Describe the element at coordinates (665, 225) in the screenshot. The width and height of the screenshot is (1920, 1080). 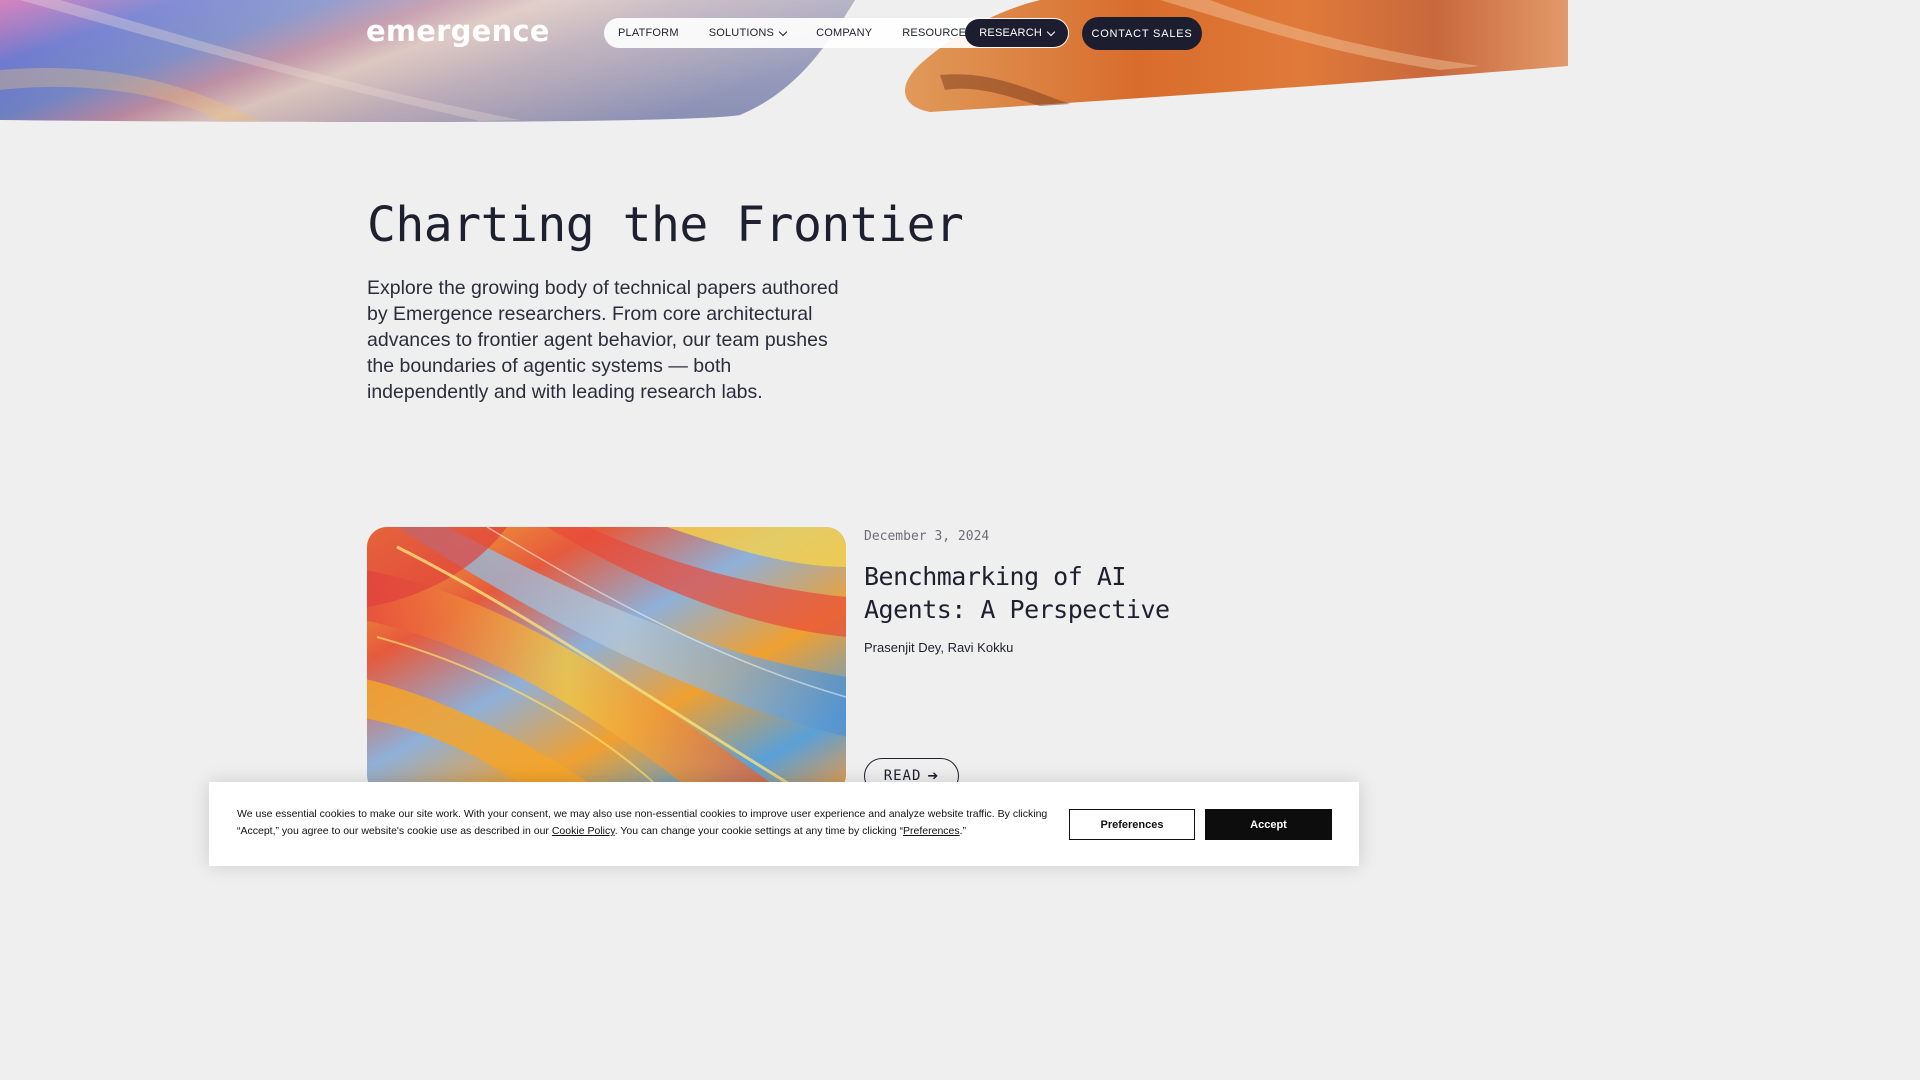
I see `page-title: Charting the Frontier` at that location.